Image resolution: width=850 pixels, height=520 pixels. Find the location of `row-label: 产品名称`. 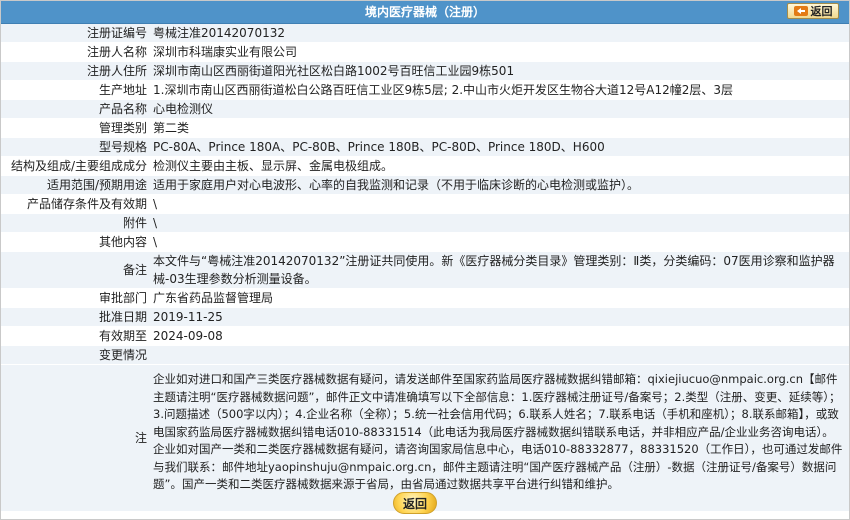

row-label: 产品名称 is located at coordinates (122, 109).